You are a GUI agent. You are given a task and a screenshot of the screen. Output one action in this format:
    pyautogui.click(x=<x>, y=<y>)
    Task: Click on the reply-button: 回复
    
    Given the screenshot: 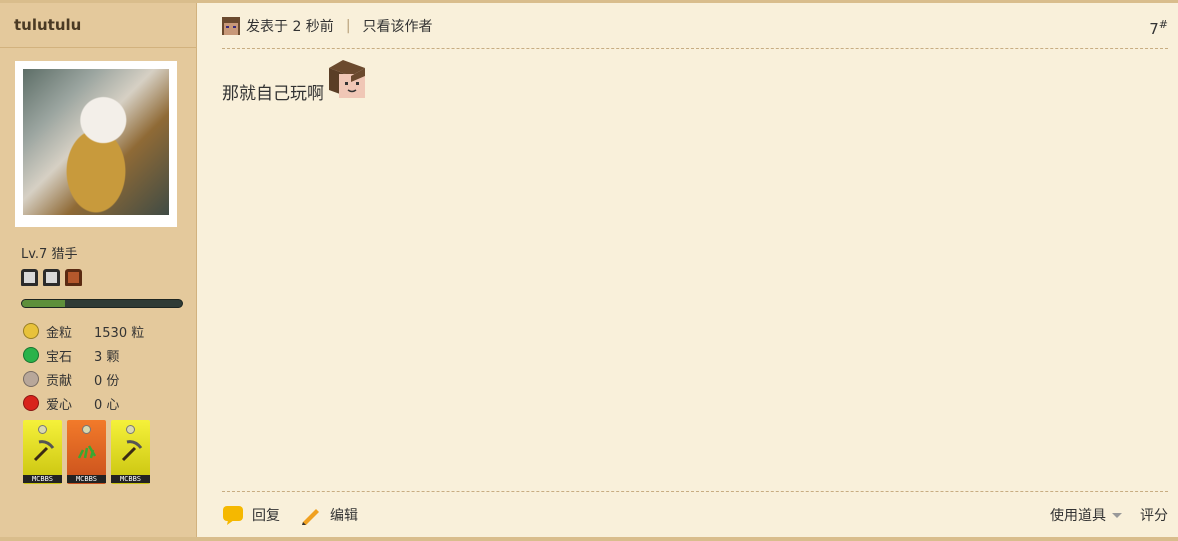 What is the action you would take?
    pyautogui.click(x=251, y=515)
    